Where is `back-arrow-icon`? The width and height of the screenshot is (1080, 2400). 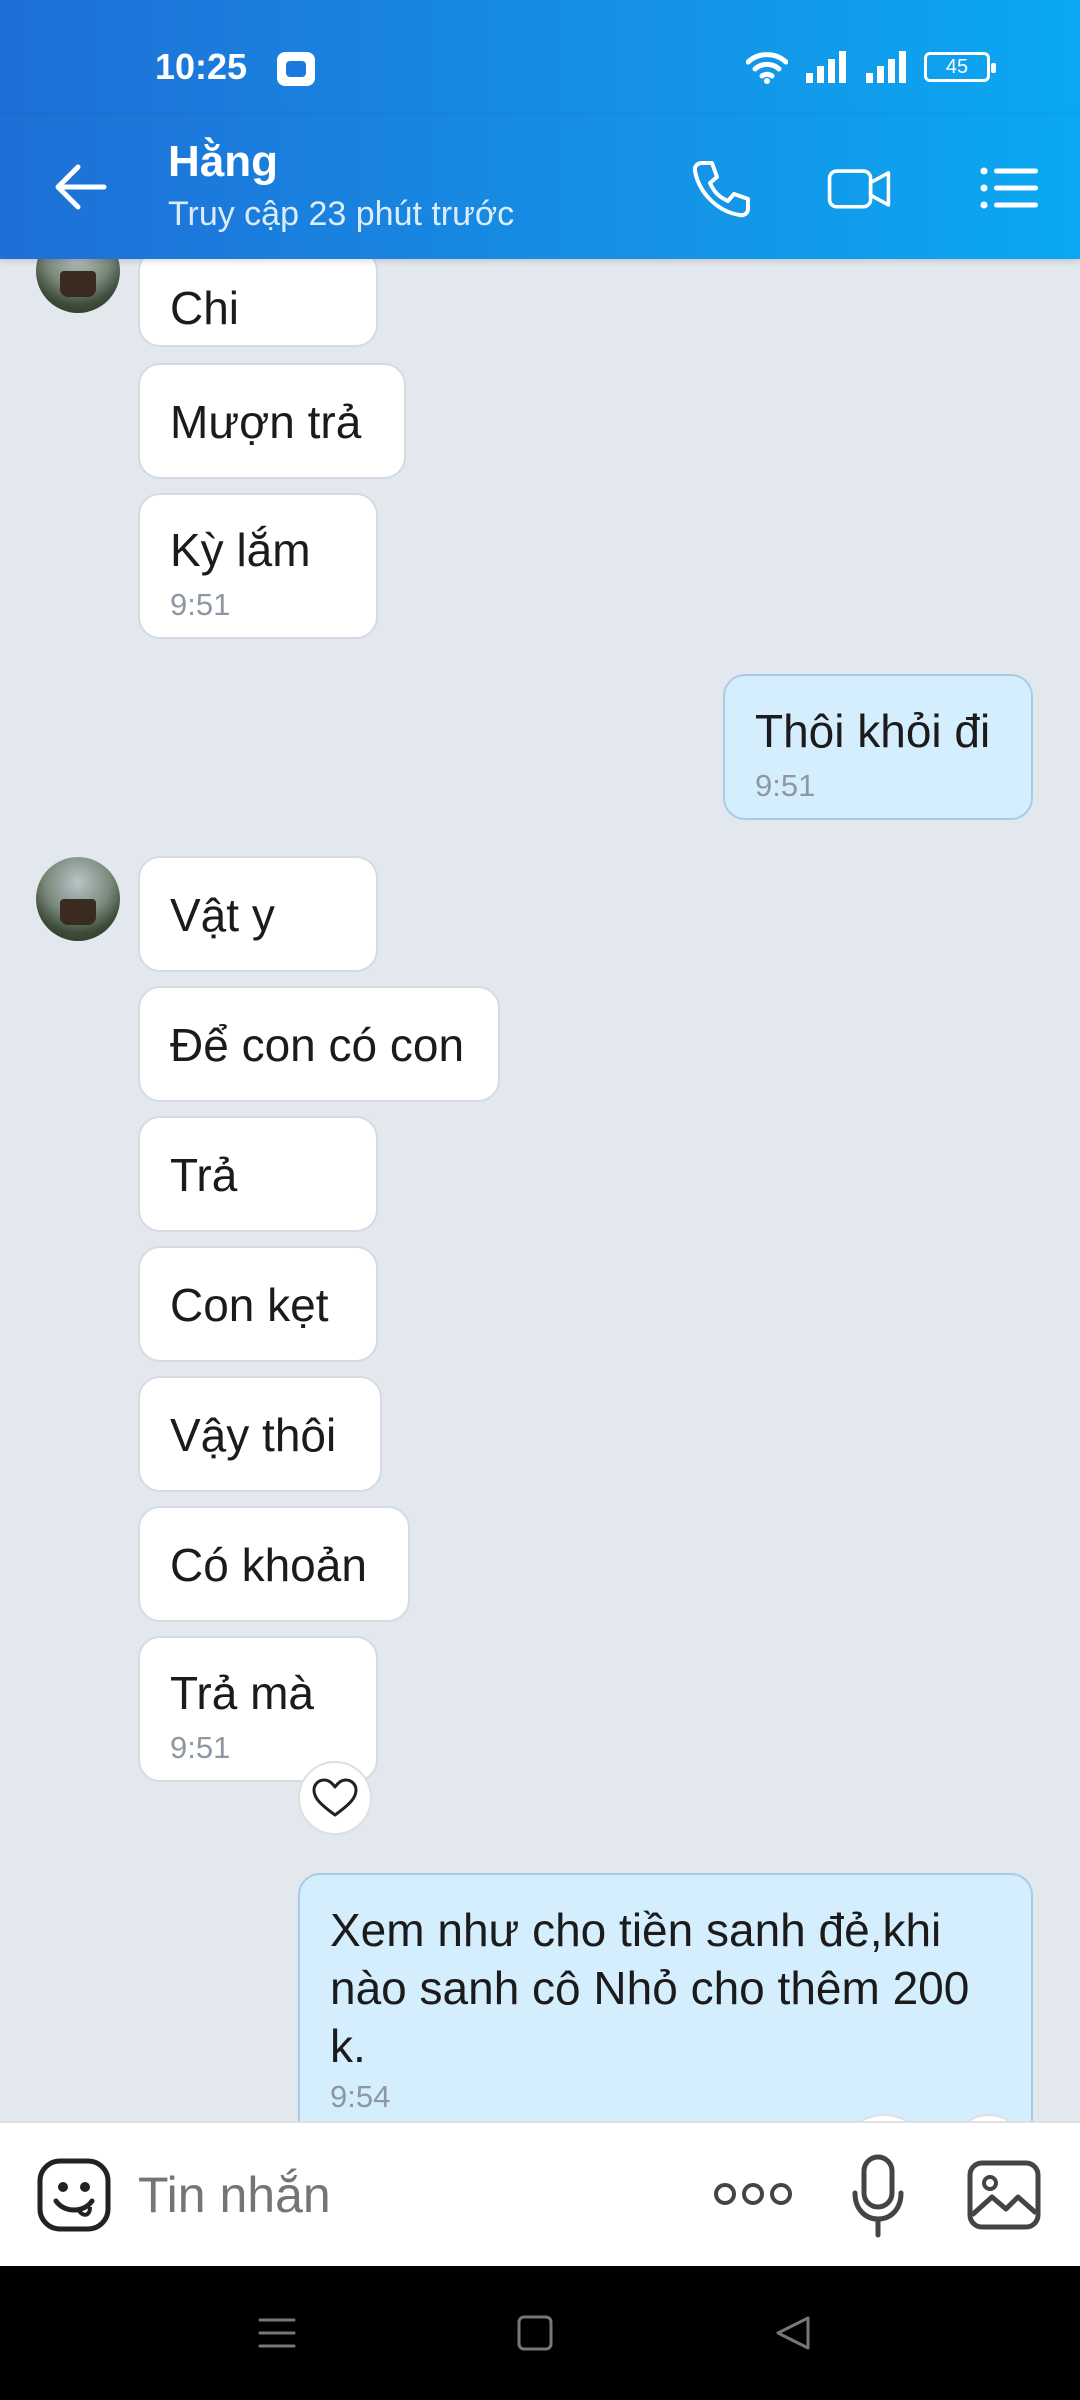 back-arrow-icon is located at coordinates (80, 187).